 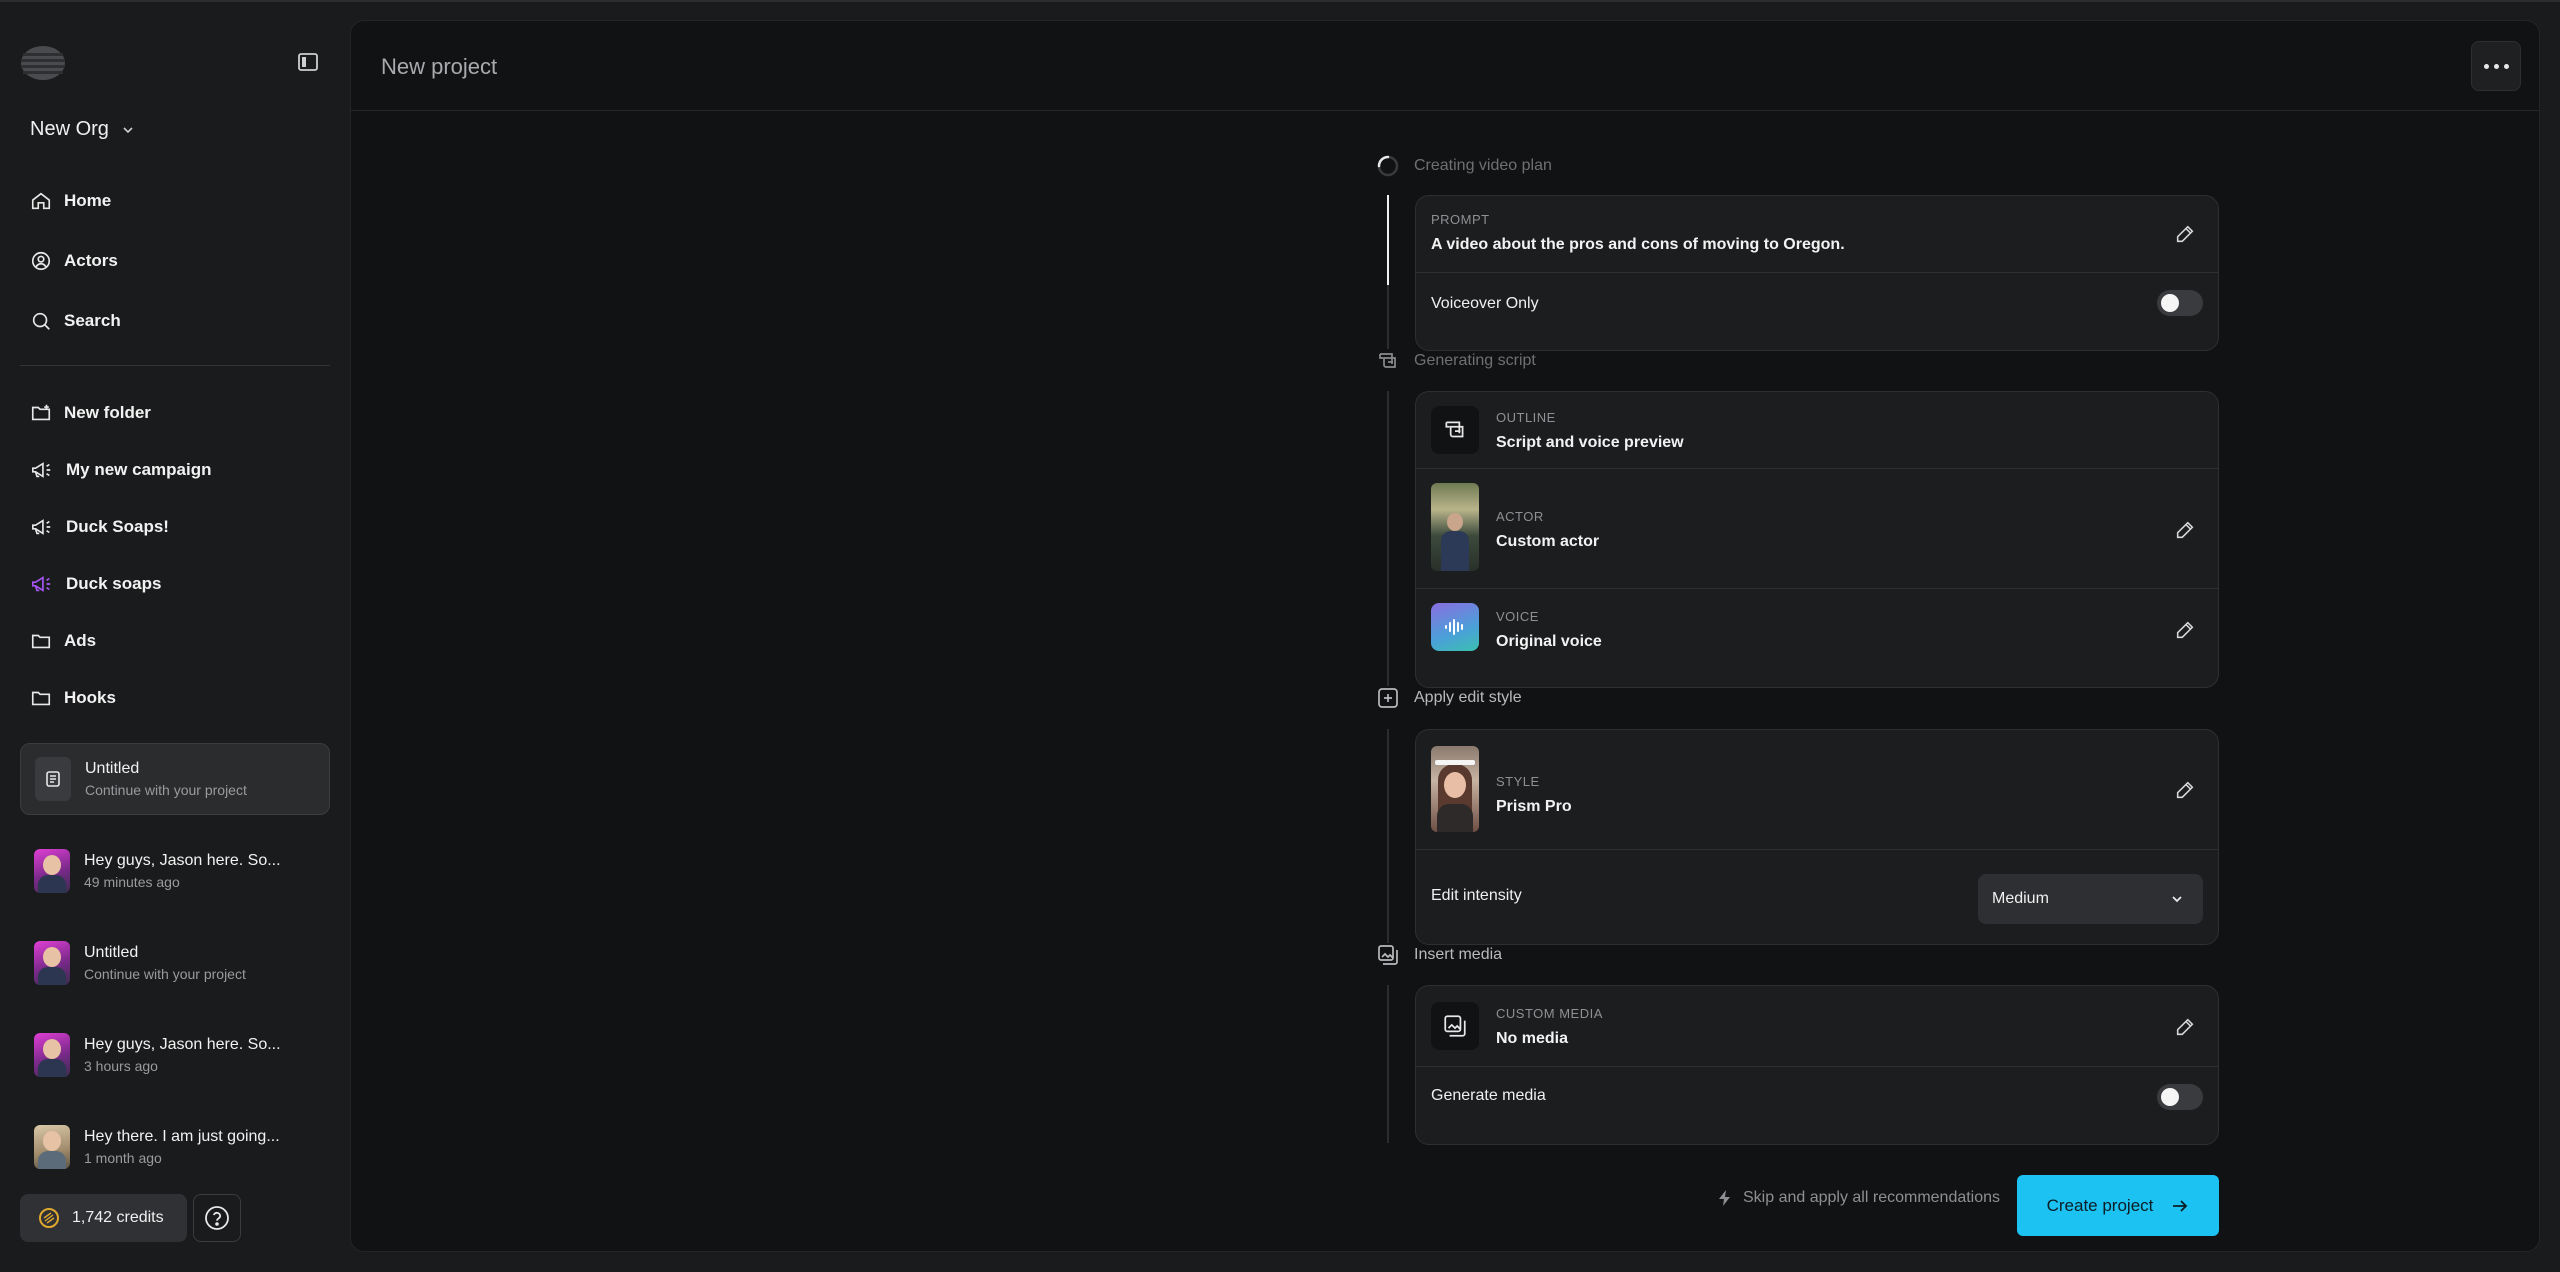 I want to click on nav-actors-label: Actors, so click(x=91, y=260).